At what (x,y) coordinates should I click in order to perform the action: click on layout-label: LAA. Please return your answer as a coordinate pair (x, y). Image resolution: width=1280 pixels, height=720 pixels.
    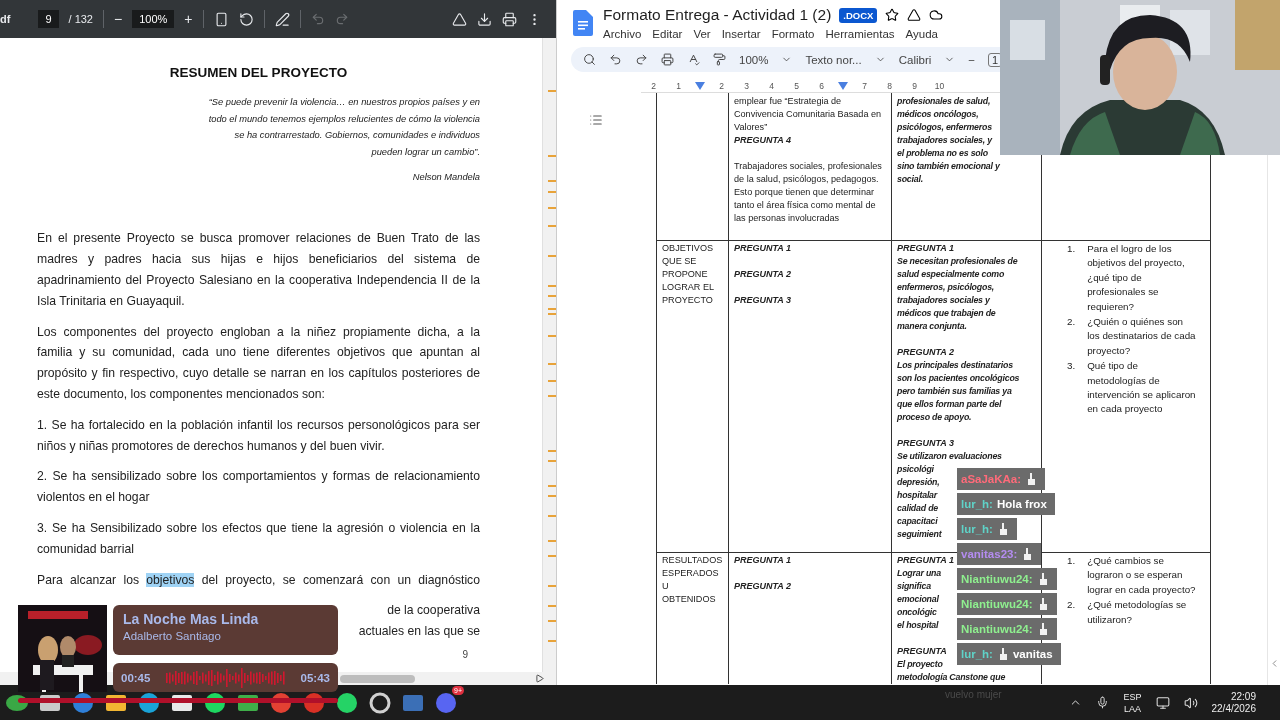
    Looking at the image, I should click on (1132, 708).